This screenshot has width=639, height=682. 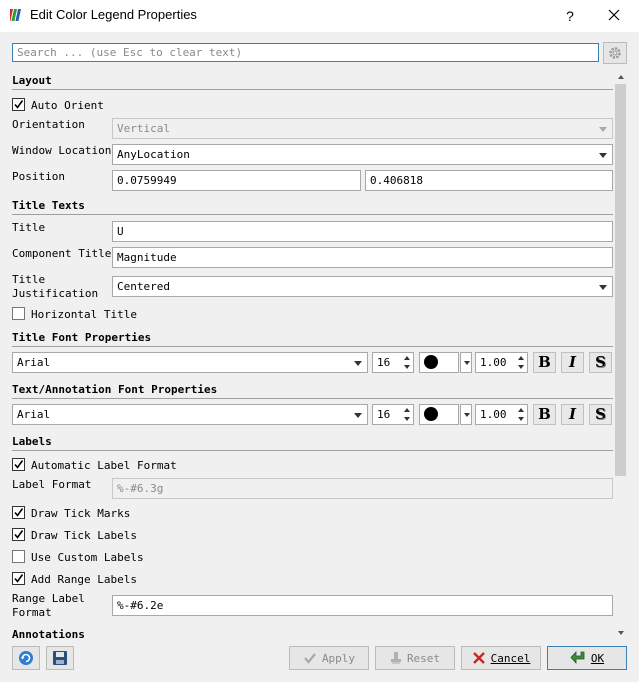 I want to click on close-icon, so click(x=614, y=15).